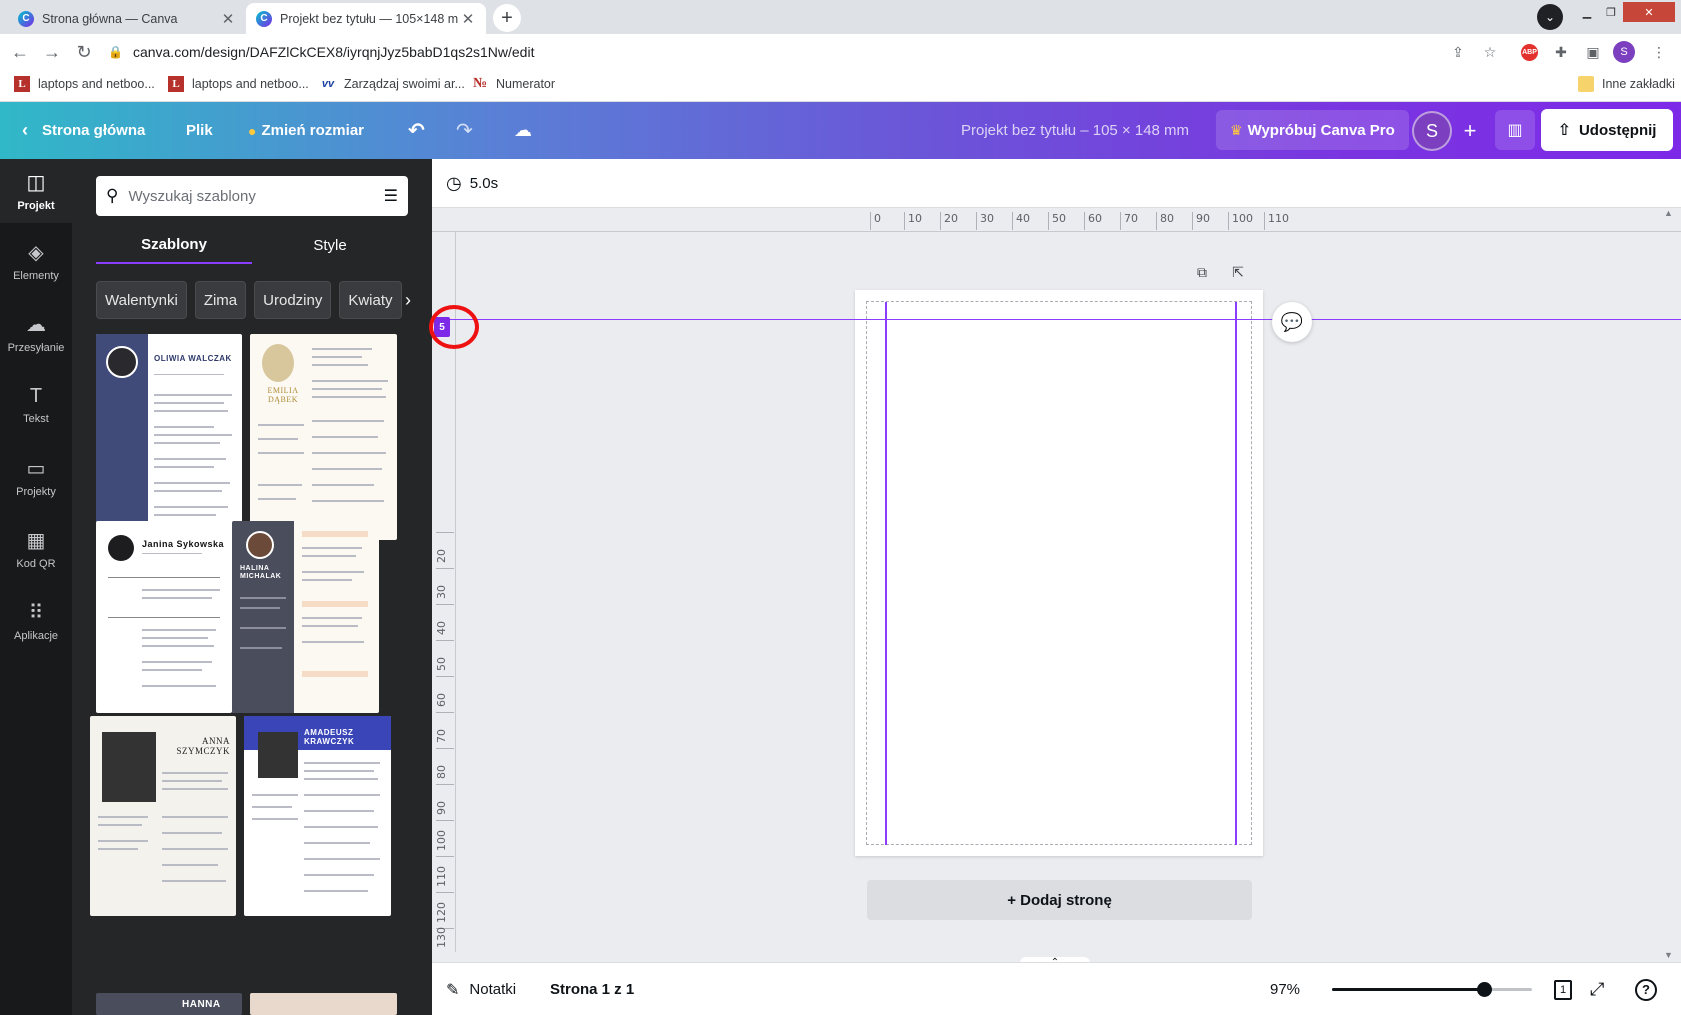  What do you see at coordinates (1550, 17) in the screenshot?
I see `tab-search-chevron-icon: ⌄` at bounding box center [1550, 17].